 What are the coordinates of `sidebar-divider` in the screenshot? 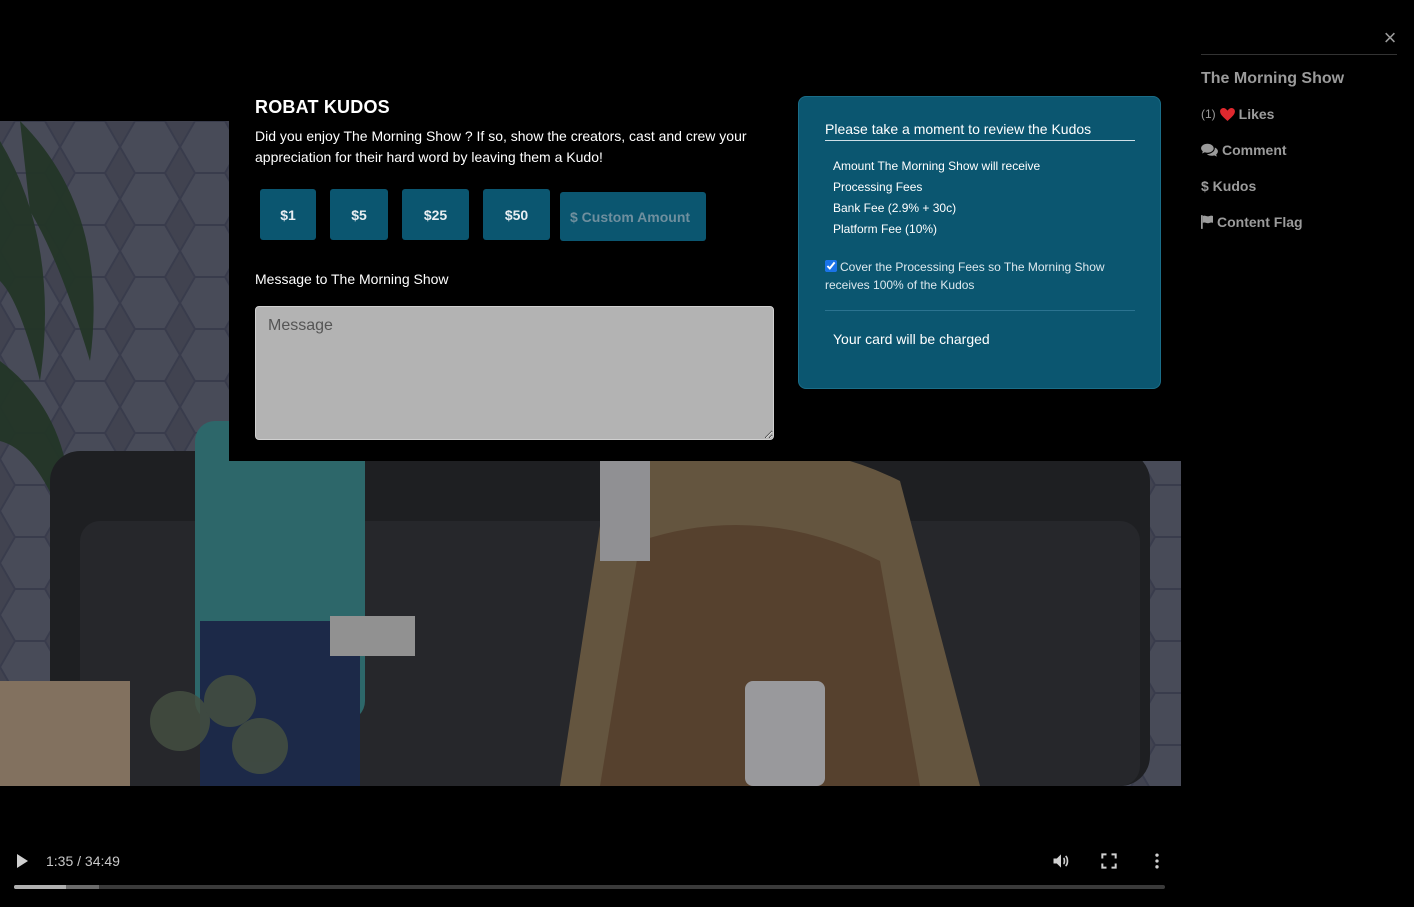 It's located at (1299, 54).